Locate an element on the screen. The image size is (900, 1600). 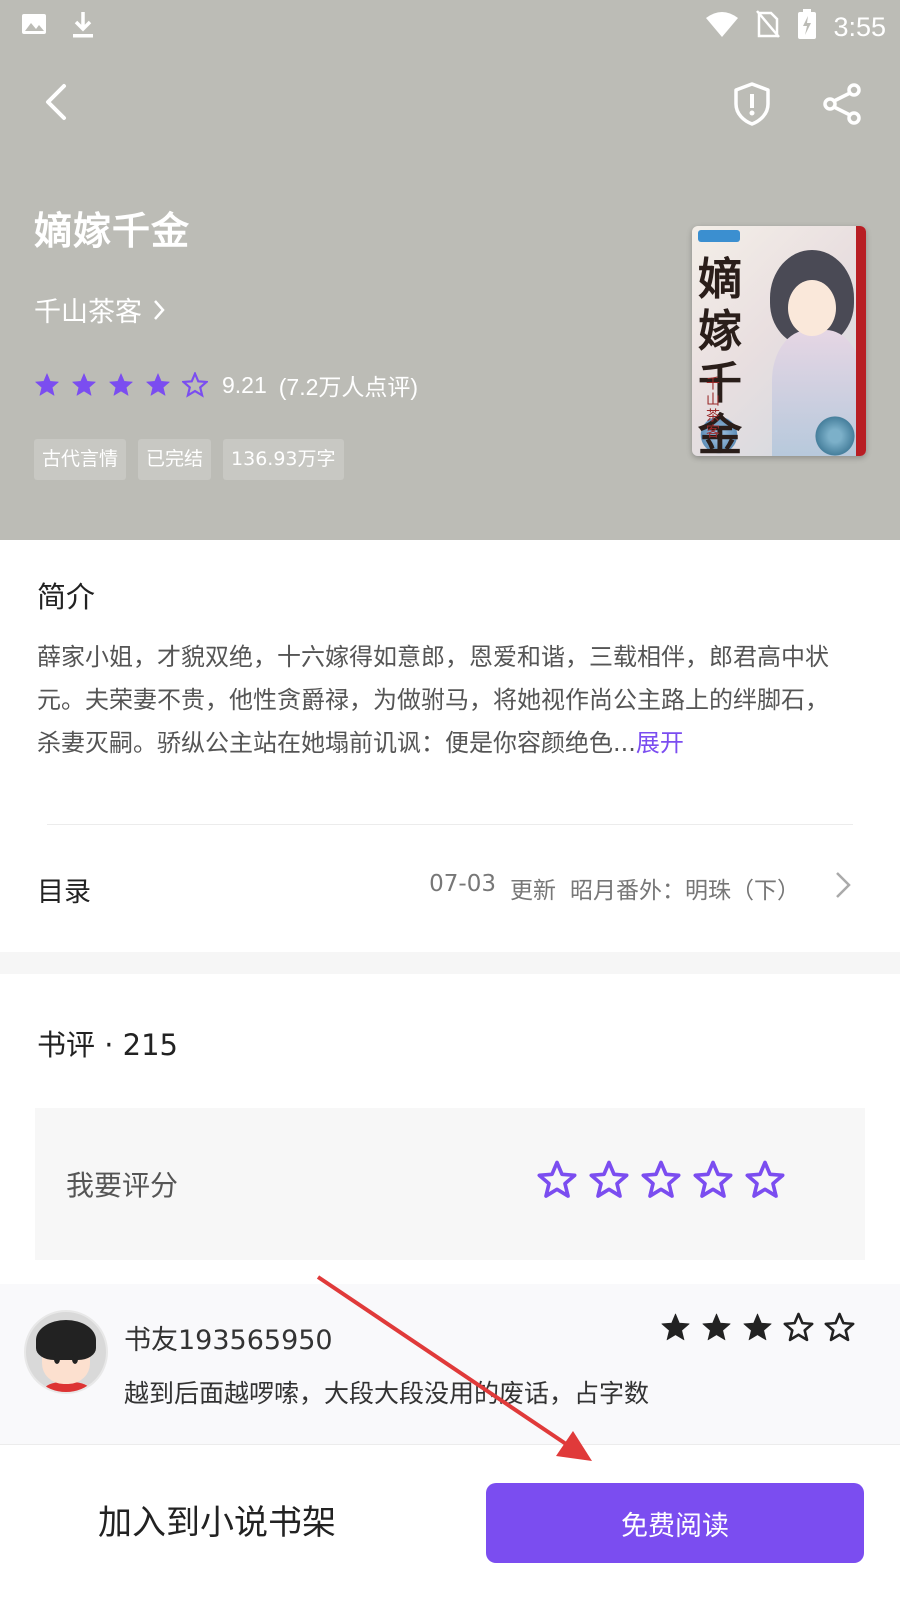
back-arrow-icon is located at coordinates (56, 102).